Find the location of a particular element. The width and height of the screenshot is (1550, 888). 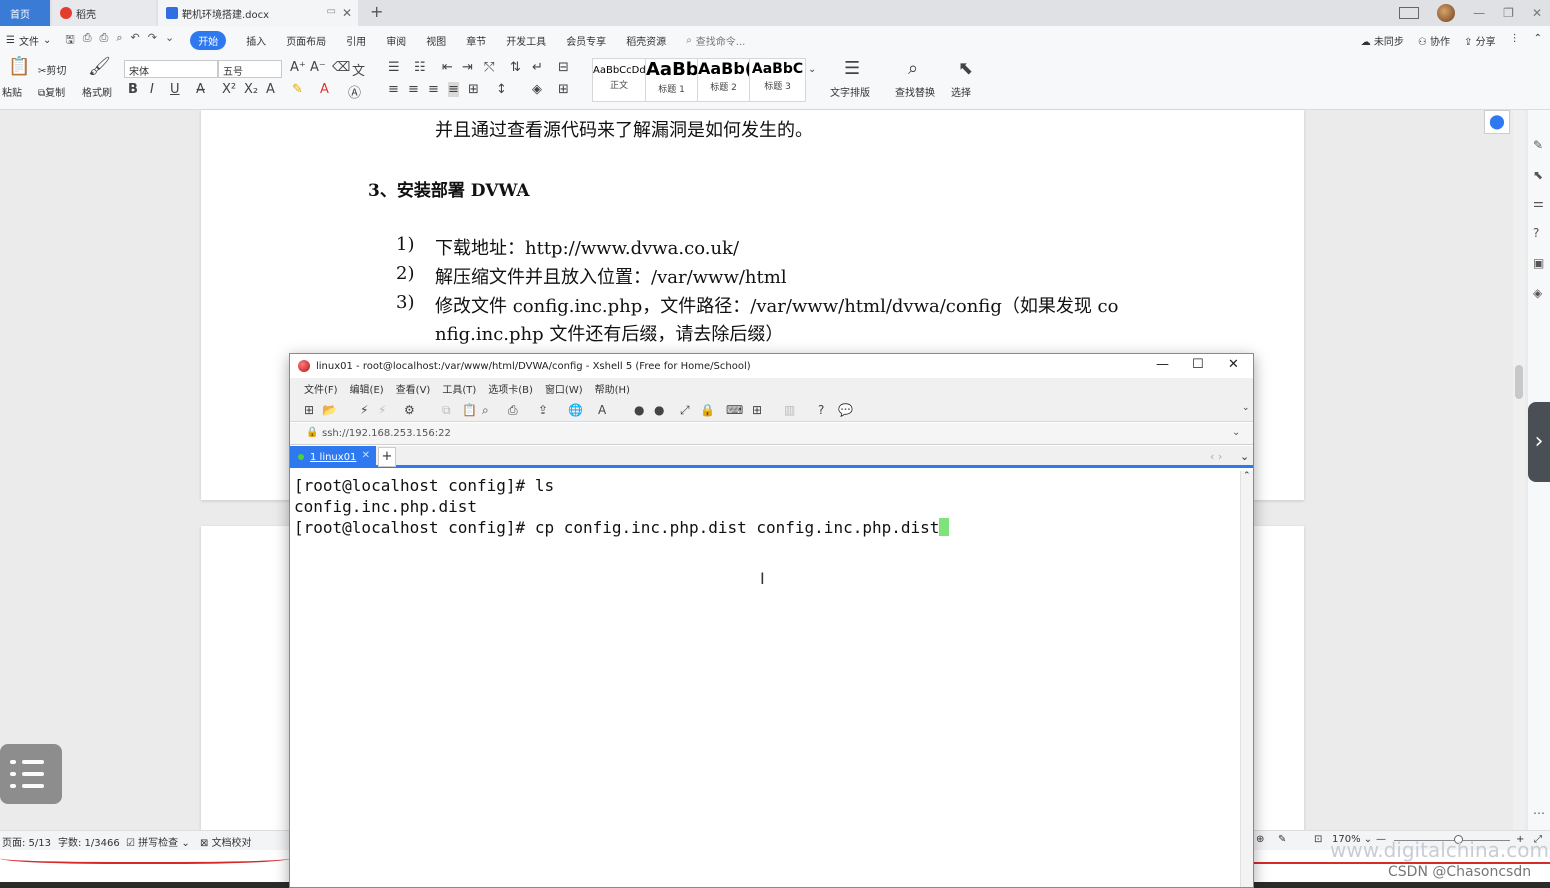

format-painter-icon: 🖌 is located at coordinates (99, 66).